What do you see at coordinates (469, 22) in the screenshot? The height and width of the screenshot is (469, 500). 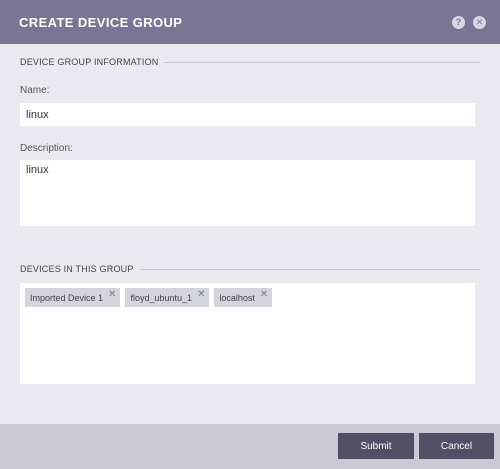 I see `header-icons: ? ✕` at bounding box center [469, 22].